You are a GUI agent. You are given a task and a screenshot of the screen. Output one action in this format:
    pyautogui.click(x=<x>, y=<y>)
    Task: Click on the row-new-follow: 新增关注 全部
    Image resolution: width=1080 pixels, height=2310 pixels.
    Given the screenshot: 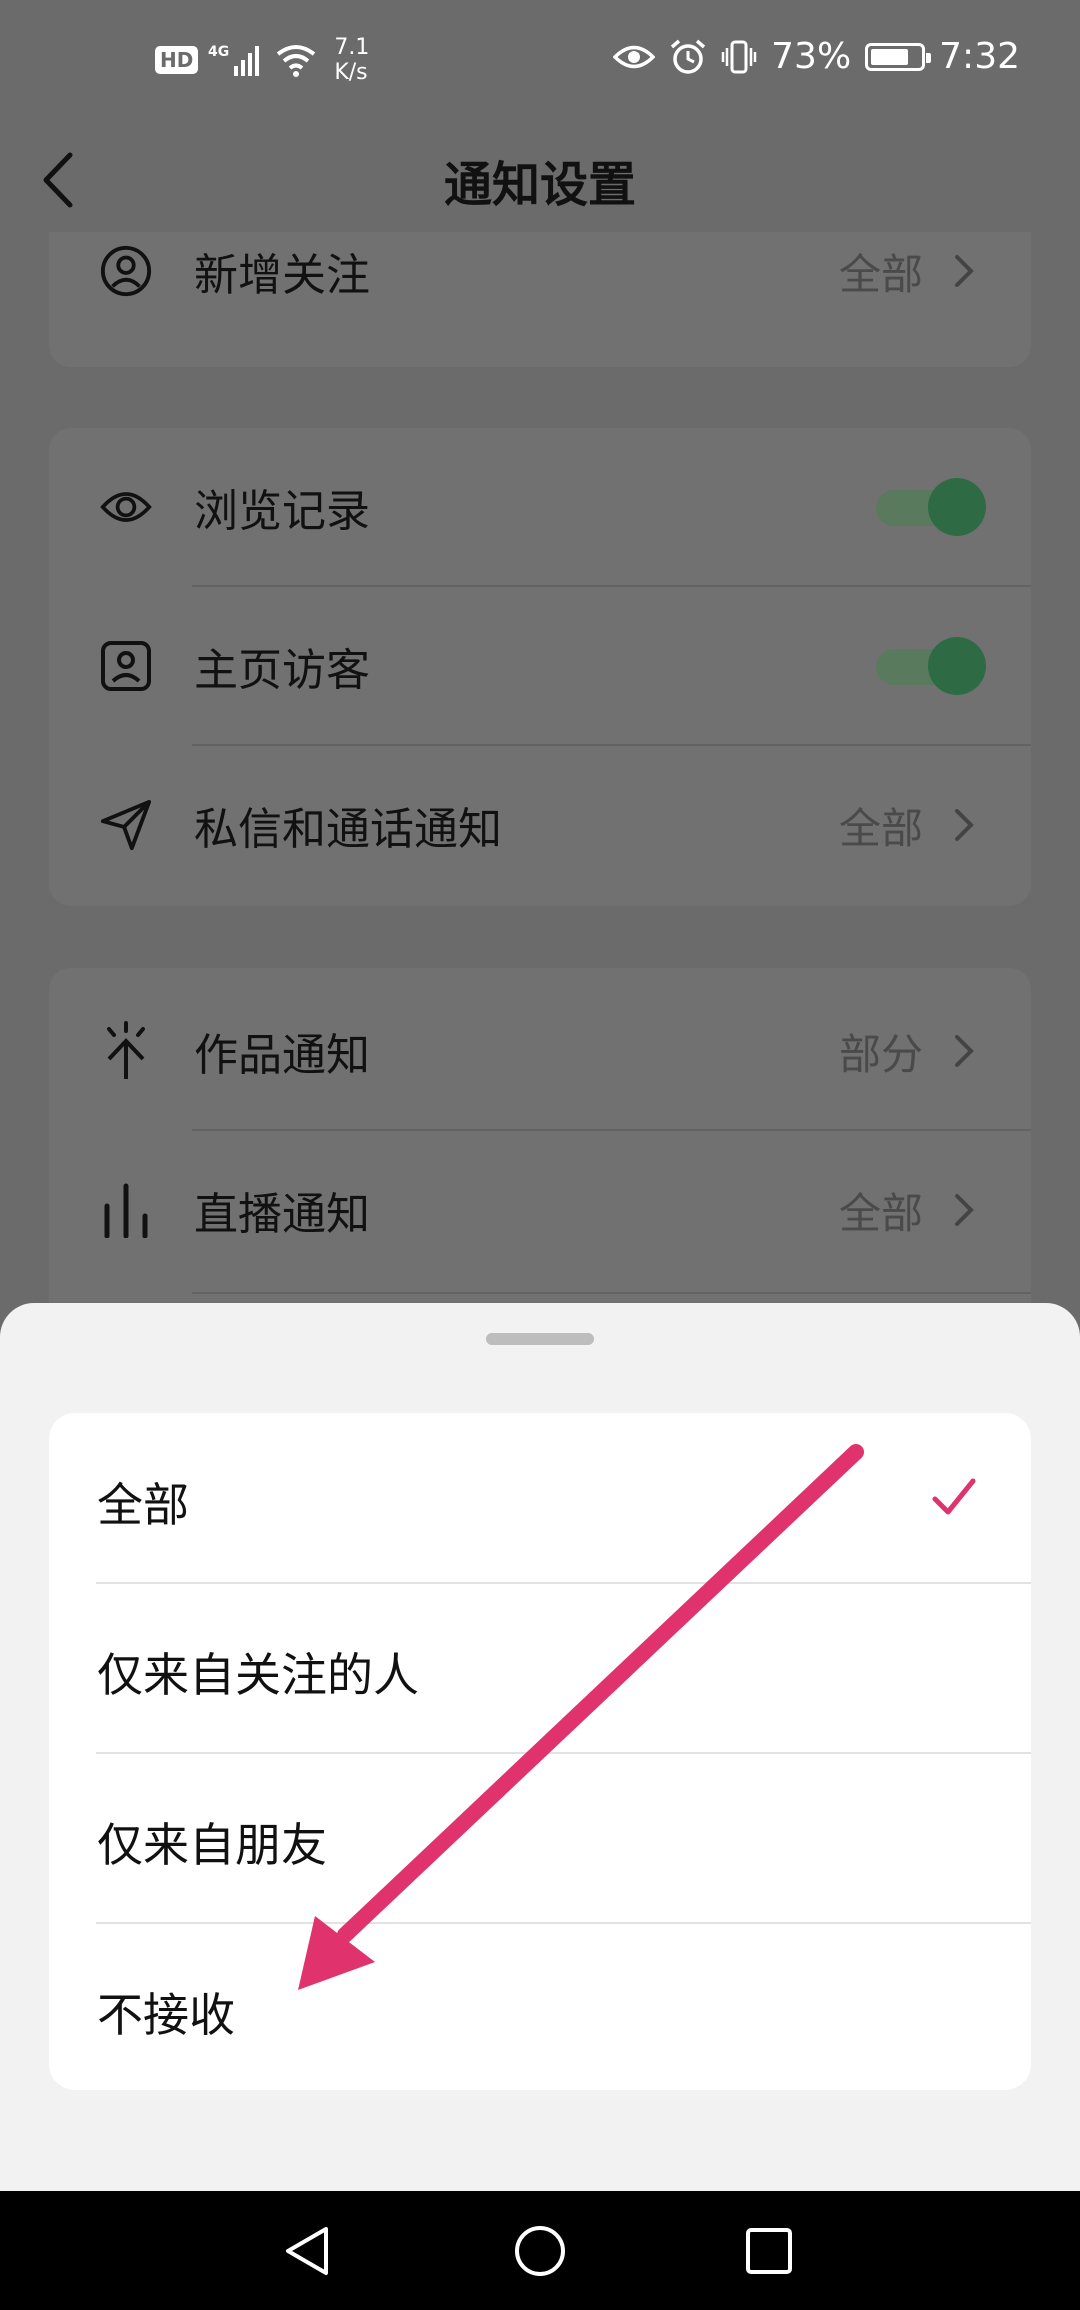 What is the action you would take?
    pyautogui.click(x=540, y=271)
    